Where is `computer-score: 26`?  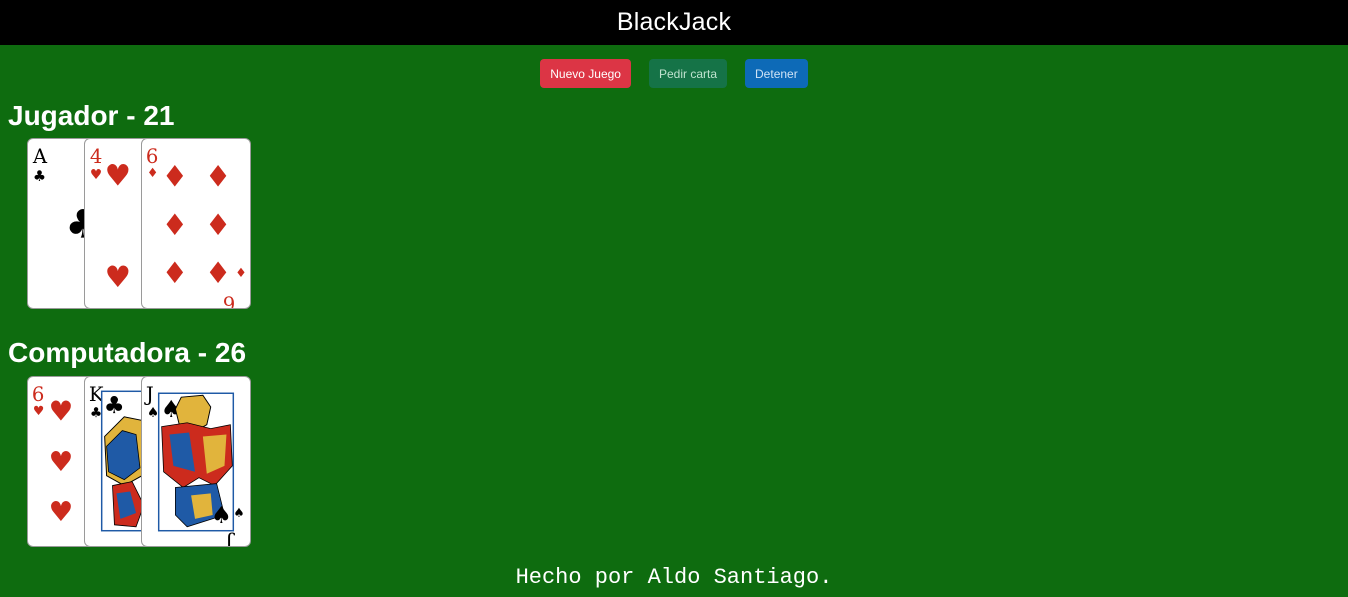
computer-score: 26 is located at coordinates (230, 352).